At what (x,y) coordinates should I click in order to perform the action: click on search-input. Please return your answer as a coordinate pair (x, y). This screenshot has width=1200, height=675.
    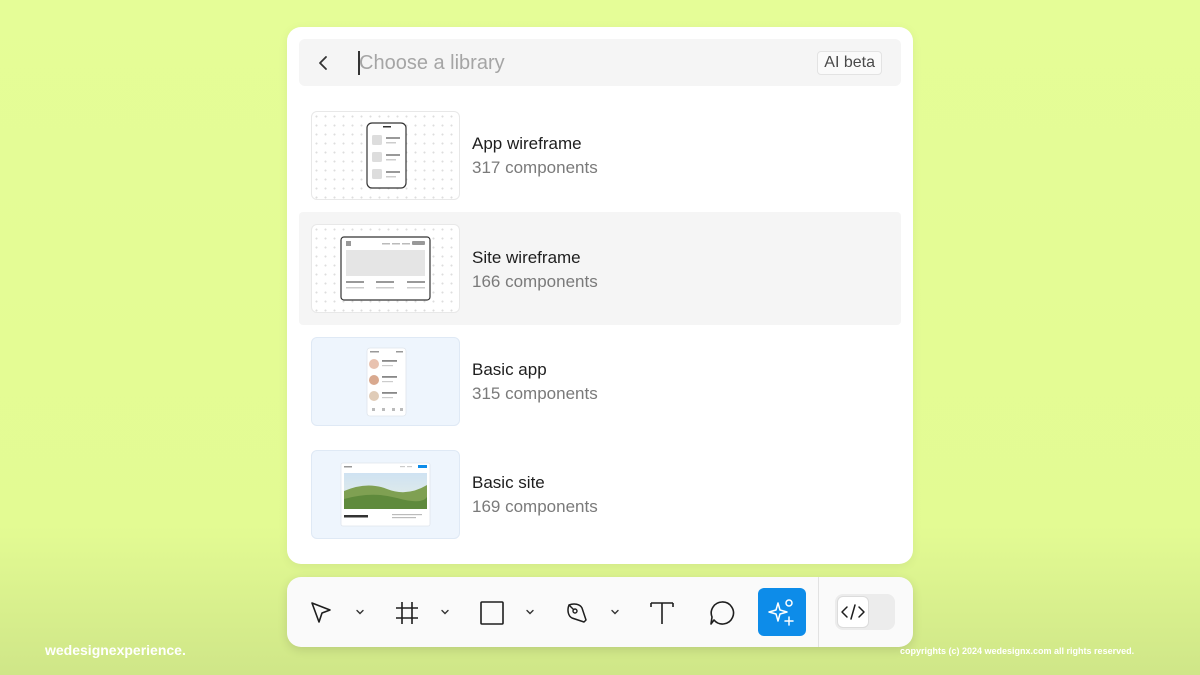
    Looking at the image, I should click on (569, 63).